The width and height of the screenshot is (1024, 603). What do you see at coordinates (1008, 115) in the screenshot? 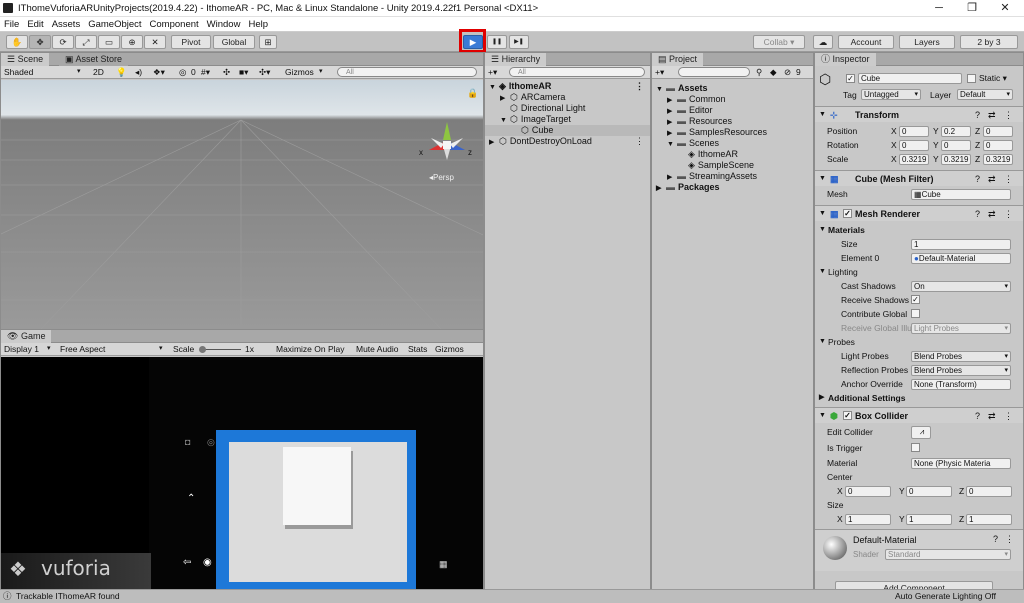
I see `transform-menu-icon: ⋮` at bounding box center [1008, 115].